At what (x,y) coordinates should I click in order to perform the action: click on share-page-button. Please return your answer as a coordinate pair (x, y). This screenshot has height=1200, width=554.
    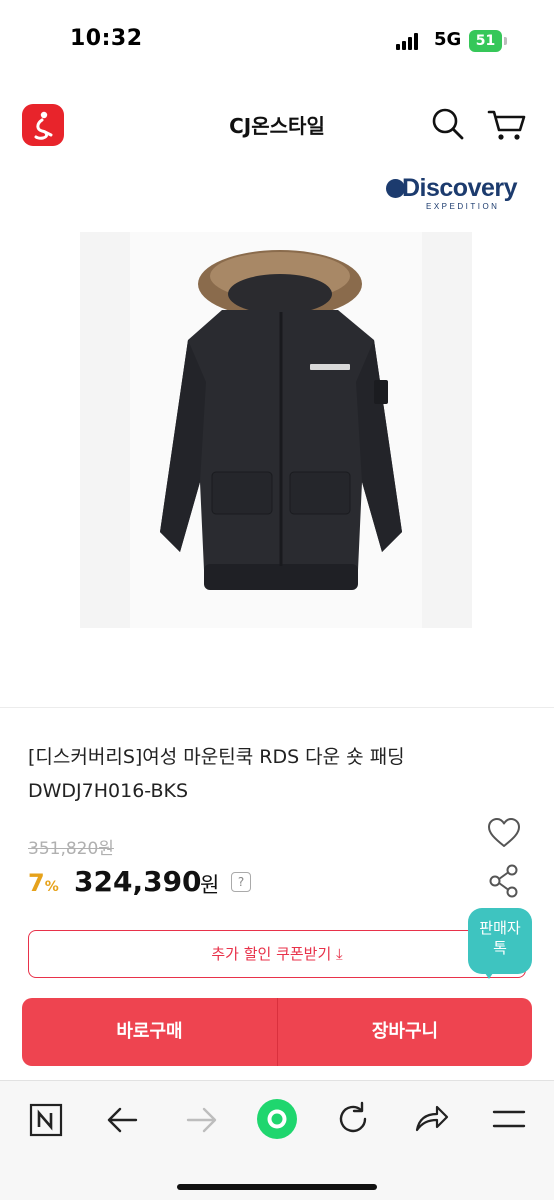
    Looking at the image, I should click on (431, 1119).